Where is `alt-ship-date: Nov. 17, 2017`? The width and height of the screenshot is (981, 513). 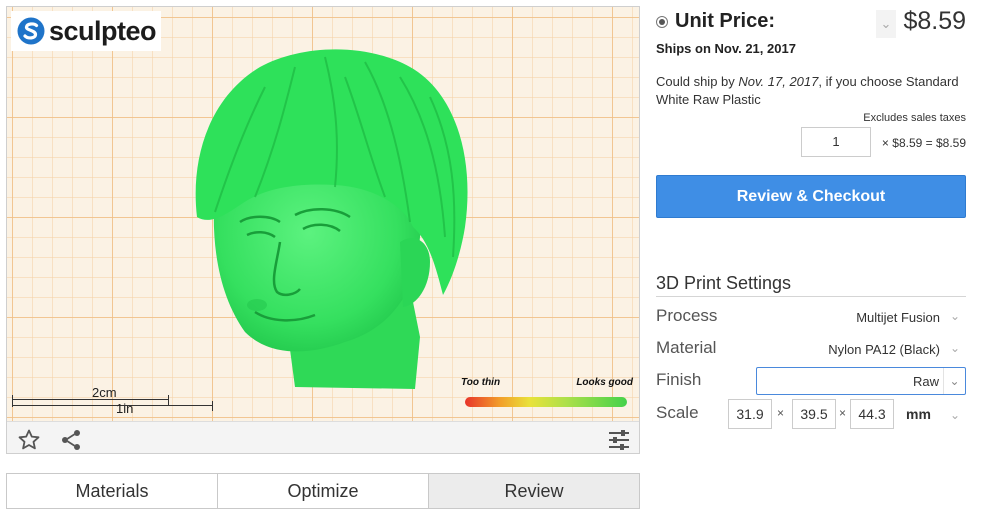 alt-ship-date: Nov. 17, 2017 is located at coordinates (778, 81).